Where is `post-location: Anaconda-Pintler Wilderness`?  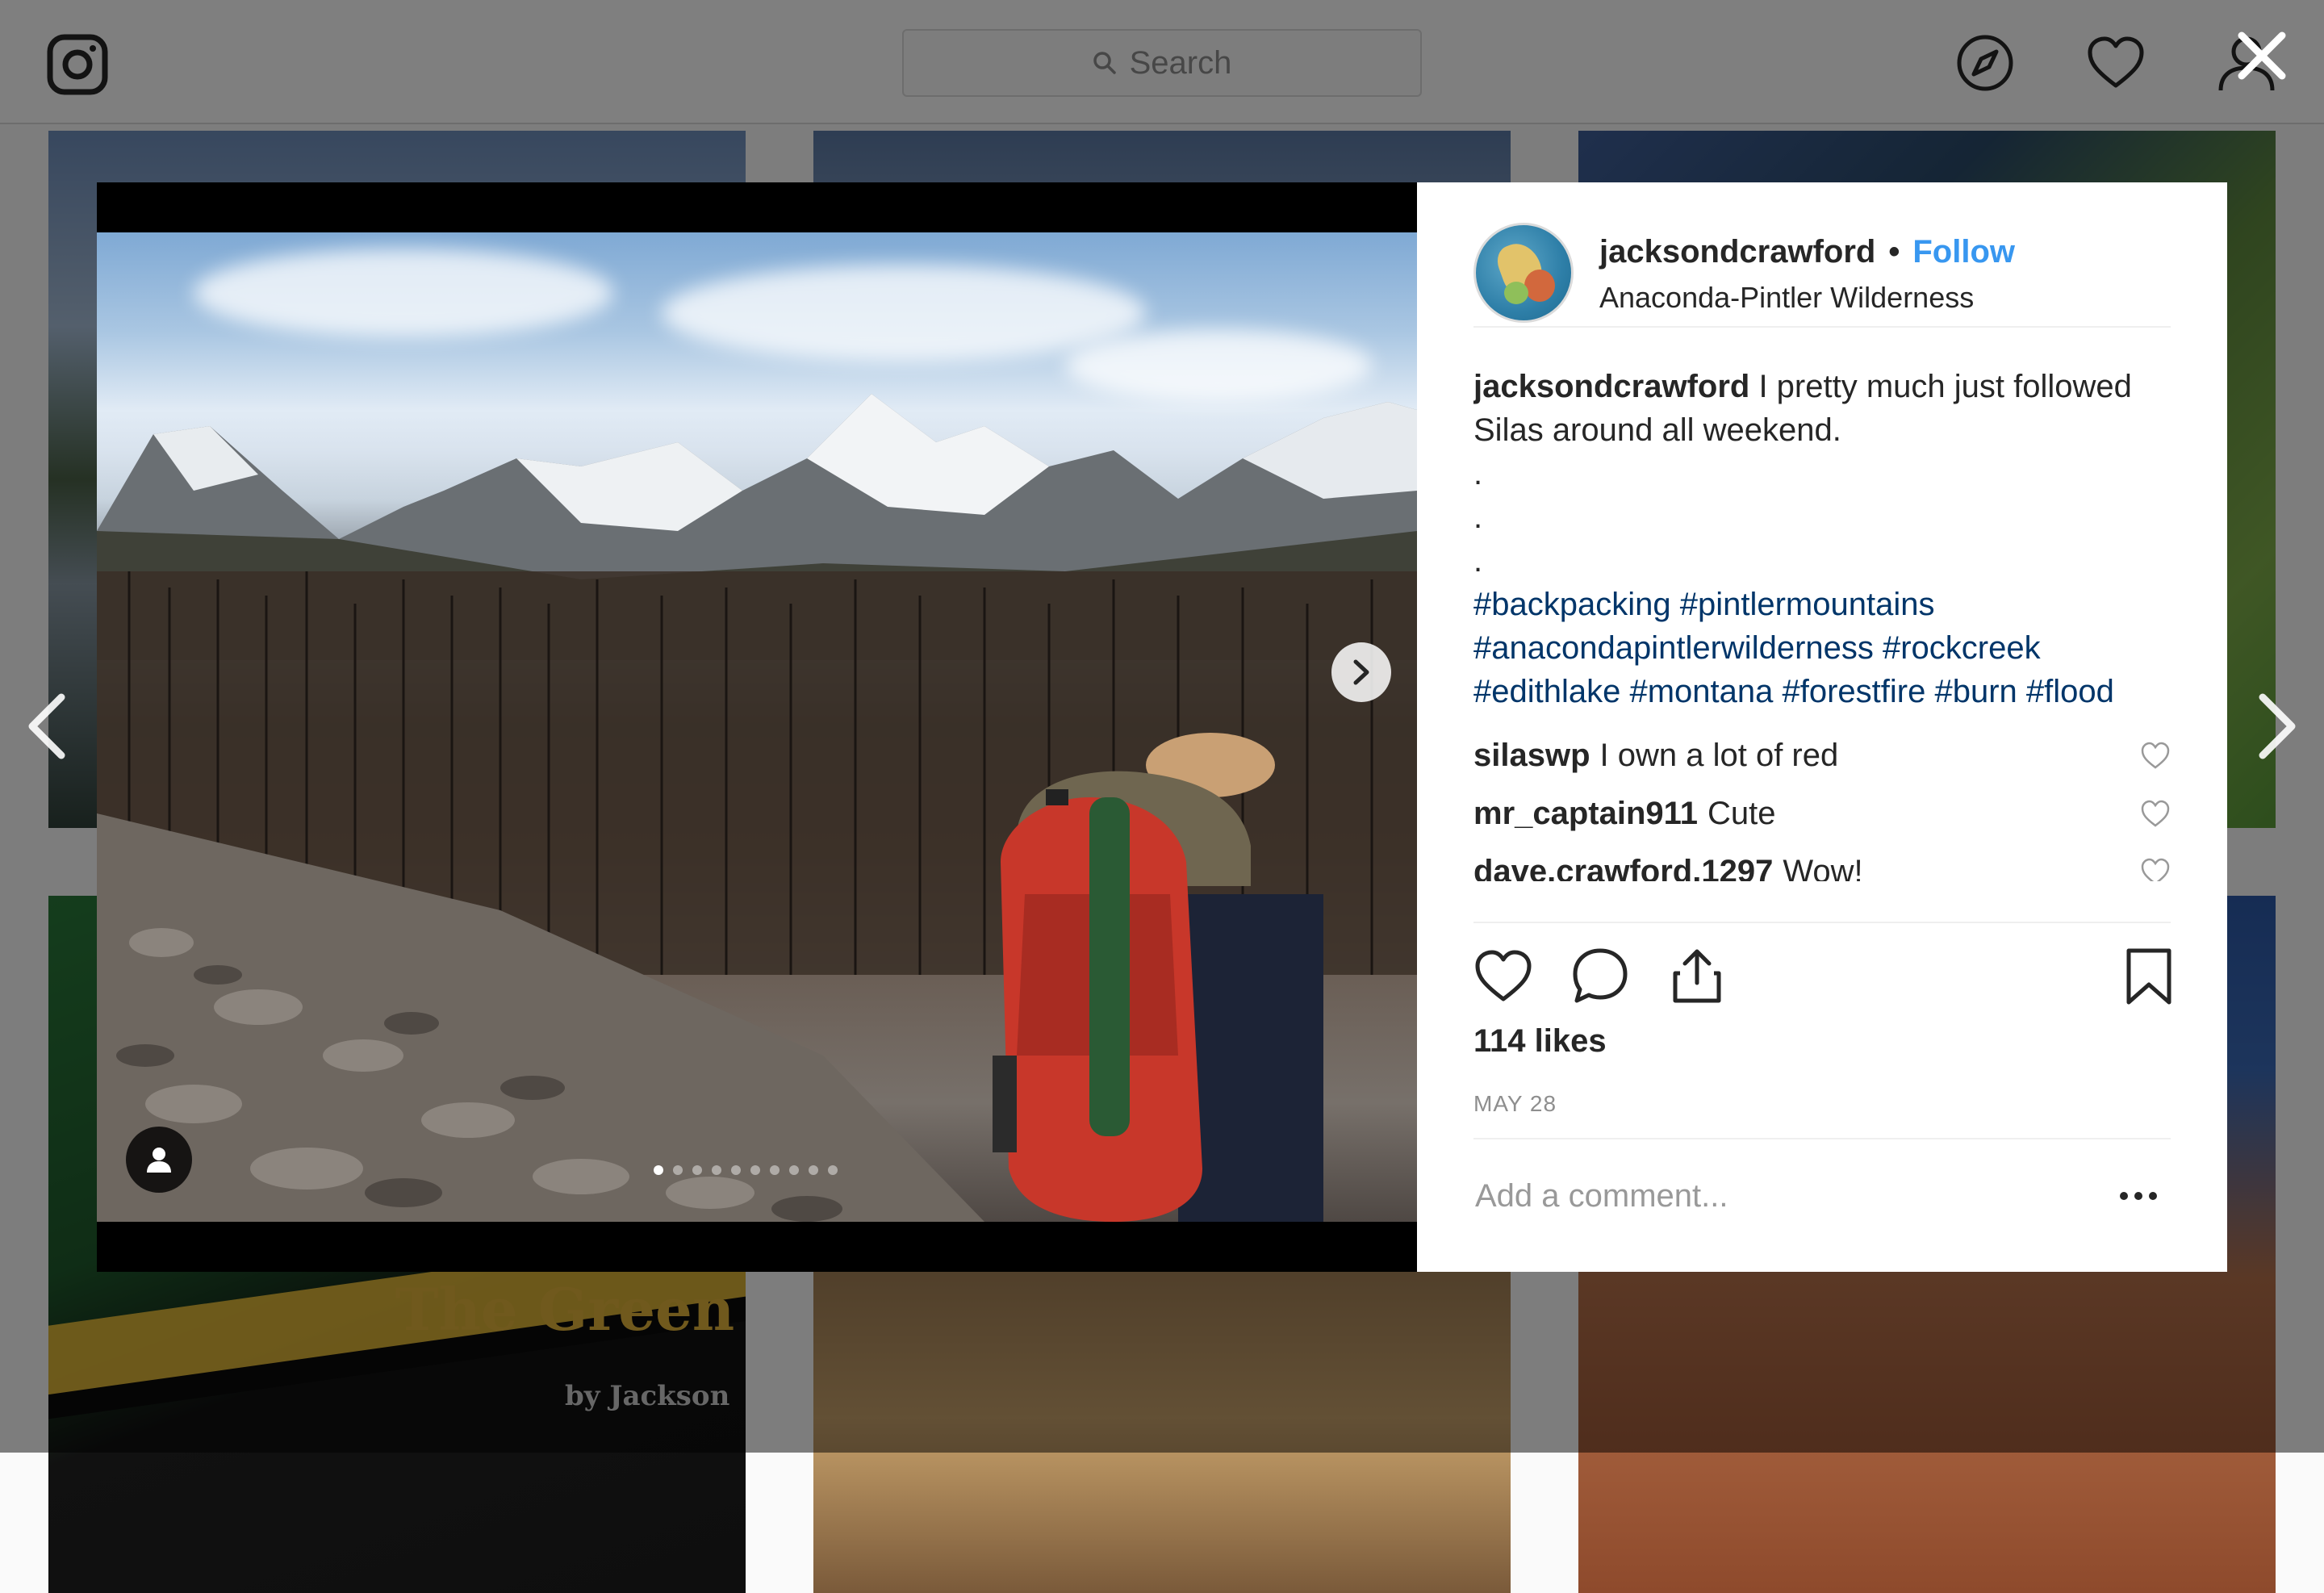 post-location: Anaconda-Pintler Wilderness is located at coordinates (1787, 298).